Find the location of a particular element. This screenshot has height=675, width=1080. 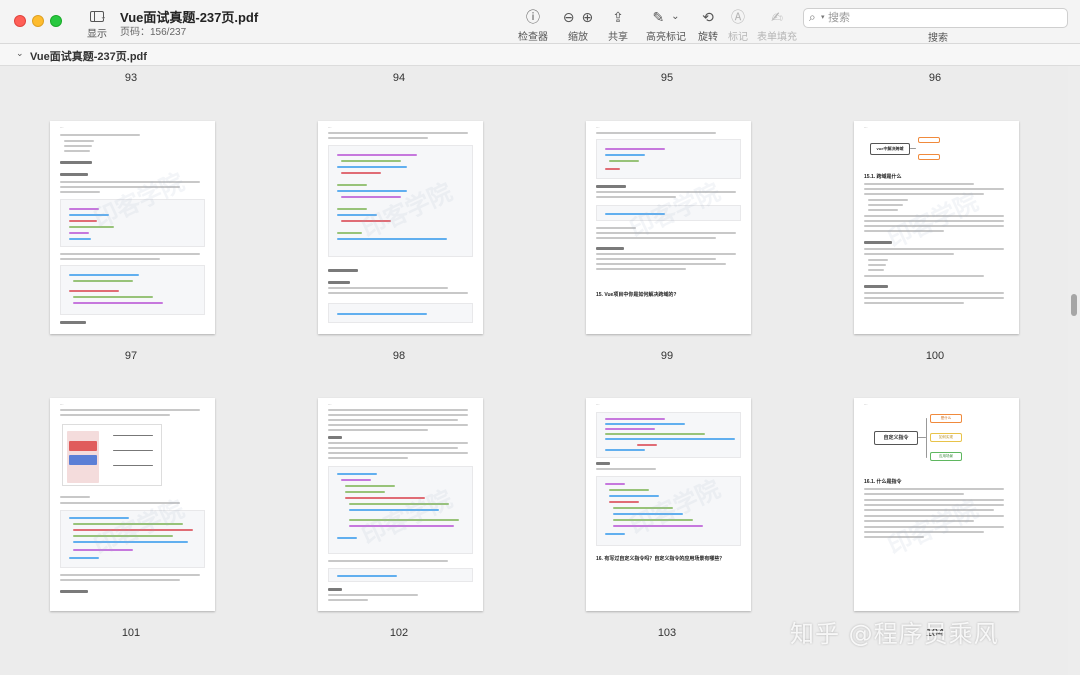

file-name: Vue面试真题-237页.pdf is located at coordinates (88, 57).